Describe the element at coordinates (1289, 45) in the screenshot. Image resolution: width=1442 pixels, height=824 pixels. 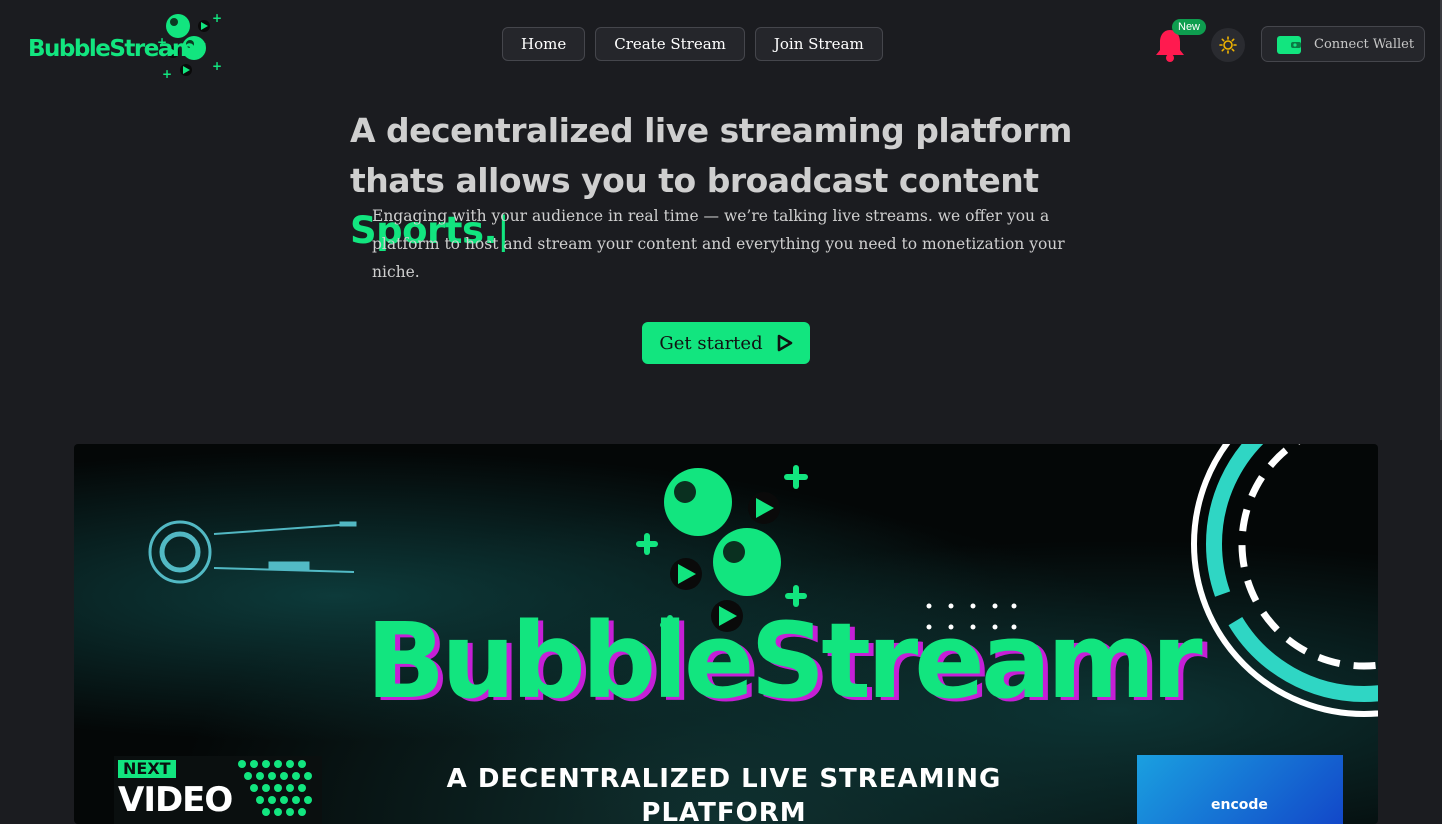
I see `wallet-icon` at that location.